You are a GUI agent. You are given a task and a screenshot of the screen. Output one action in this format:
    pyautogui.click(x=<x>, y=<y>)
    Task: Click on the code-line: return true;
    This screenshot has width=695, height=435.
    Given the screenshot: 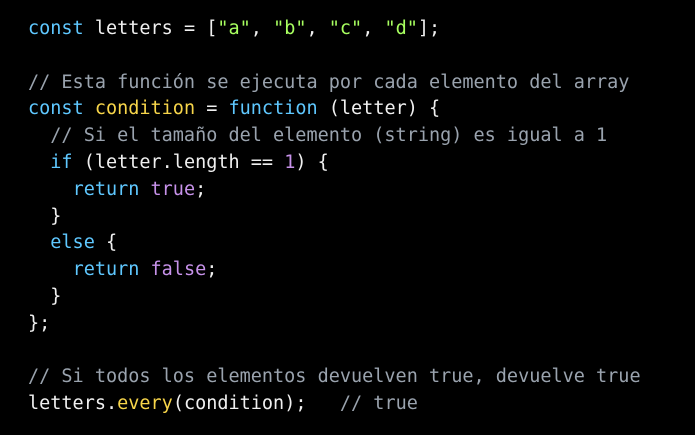 What is the action you would take?
    pyautogui.click(x=361, y=190)
    